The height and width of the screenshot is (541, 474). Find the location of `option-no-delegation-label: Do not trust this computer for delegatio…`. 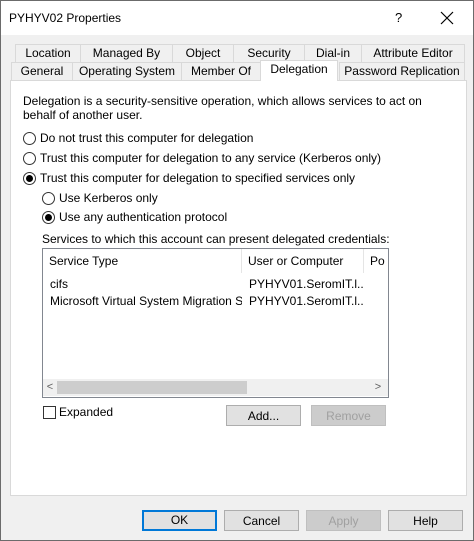

option-no-delegation-label: Do not trust this computer for delegatio… is located at coordinates (146, 138).